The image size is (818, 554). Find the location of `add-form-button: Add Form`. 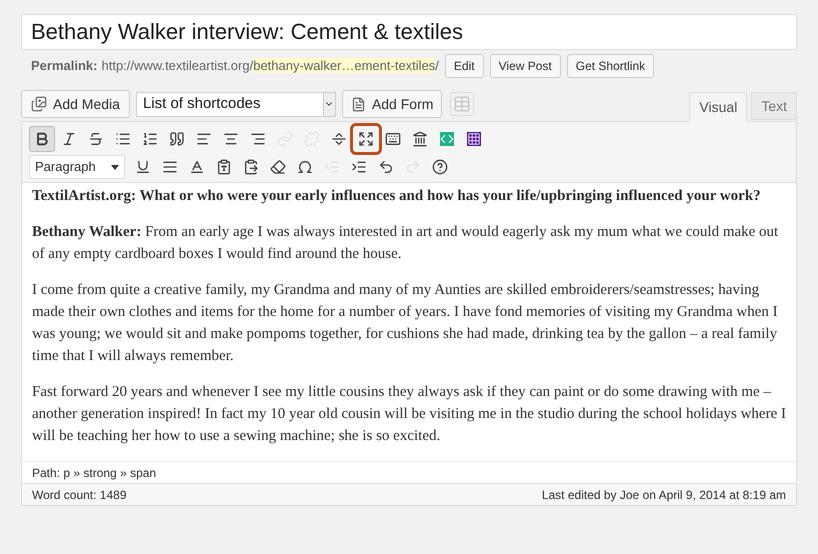

add-form-button: Add Form is located at coordinates (392, 104).